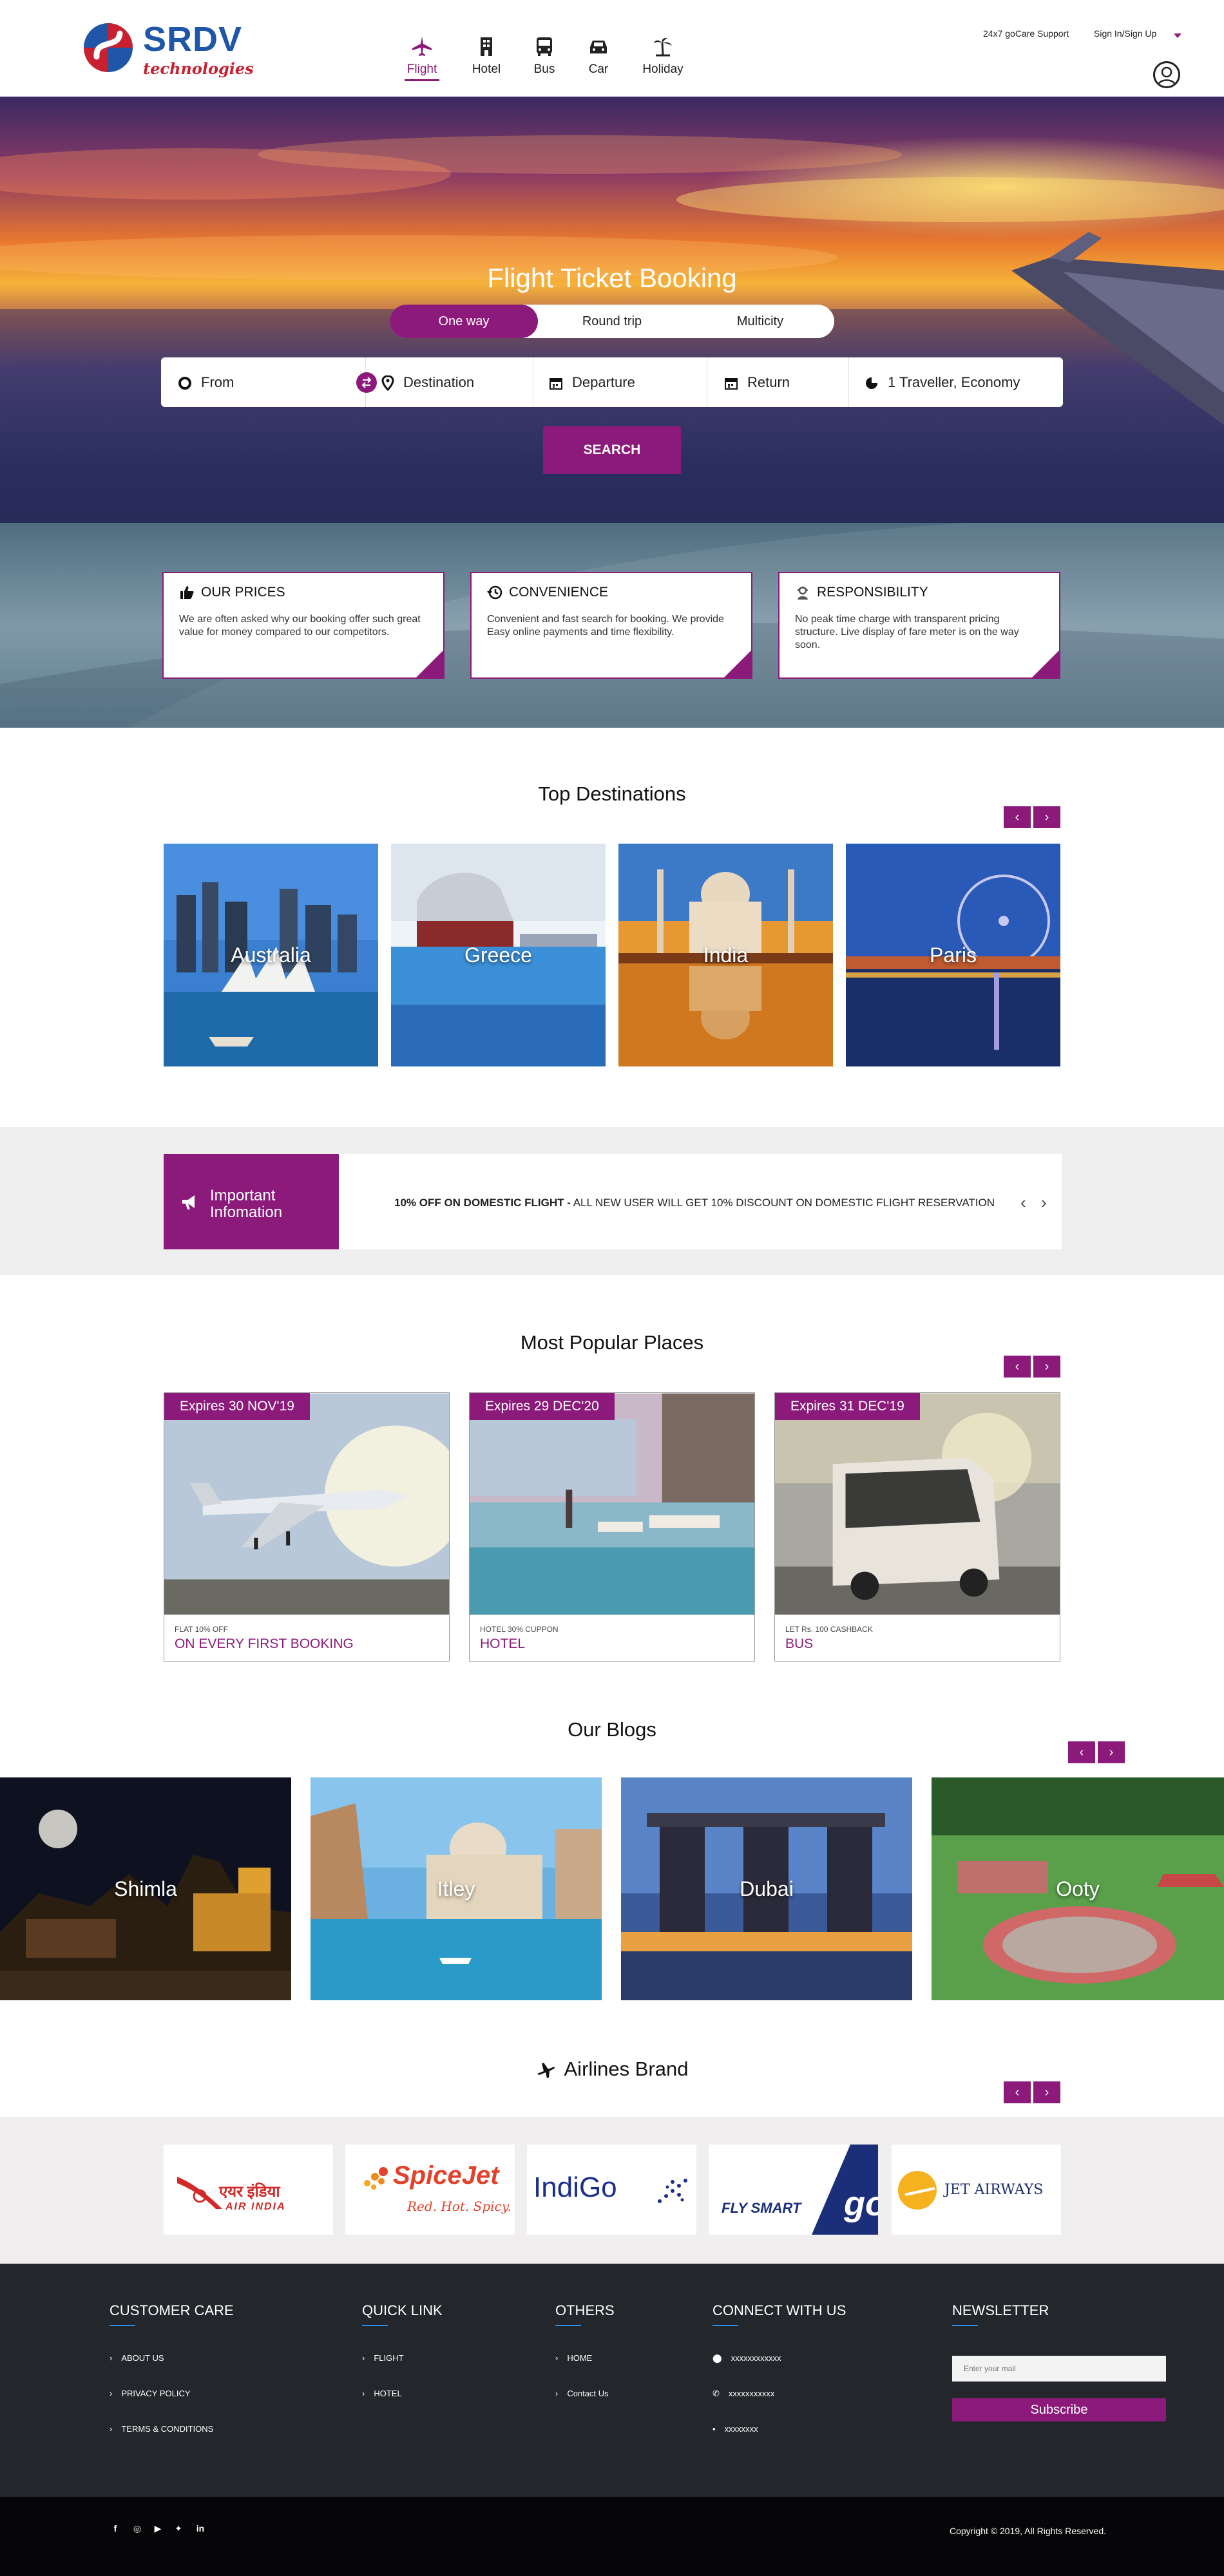  Describe the element at coordinates (612, 2070) in the screenshot. I see `airlines-title: Airlines Brand` at that location.